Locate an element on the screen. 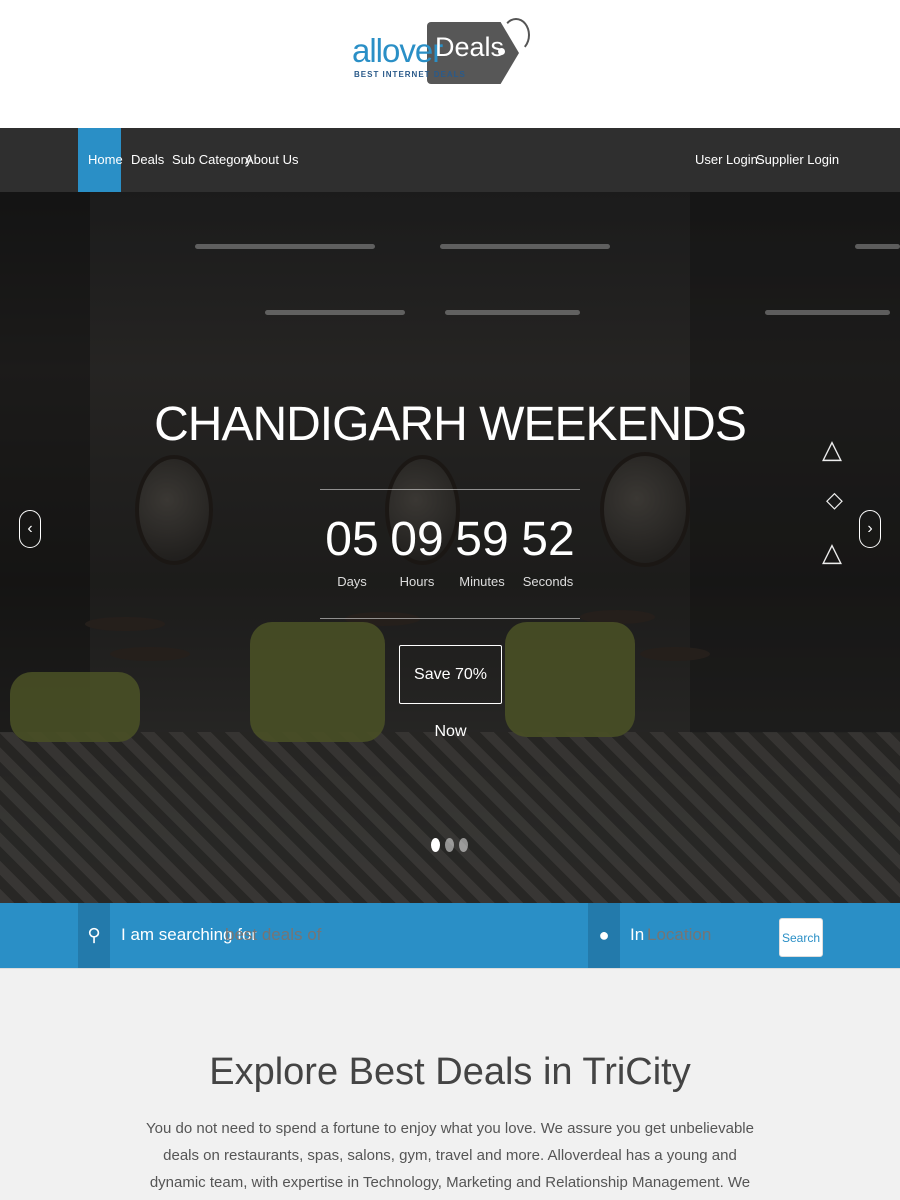 This screenshot has height=1200, width=900. chevron-right-icon: › is located at coordinates (870, 528).